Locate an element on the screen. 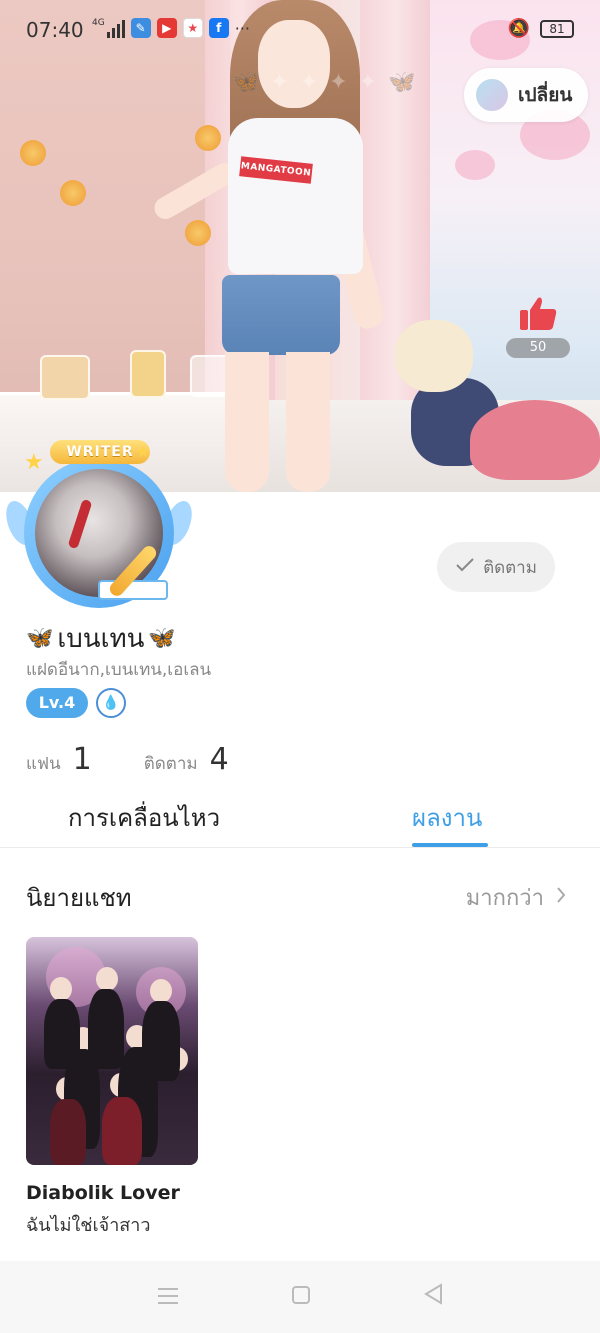 The image size is (600, 1333). level-row: Lv.4 💧 is located at coordinates (76, 703).